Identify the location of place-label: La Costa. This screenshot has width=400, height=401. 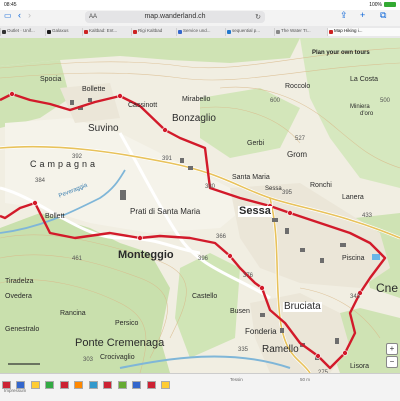
(364, 79).